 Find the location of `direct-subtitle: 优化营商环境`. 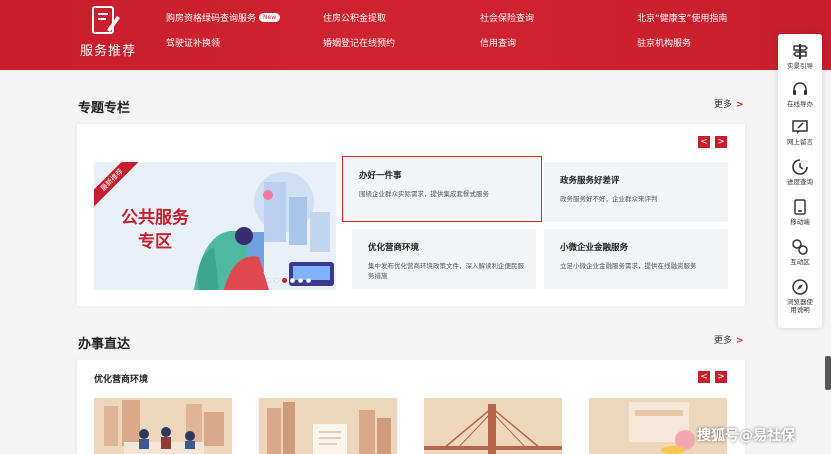

direct-subtitle: 优化营商环境 is located at coordinates (121, 380).